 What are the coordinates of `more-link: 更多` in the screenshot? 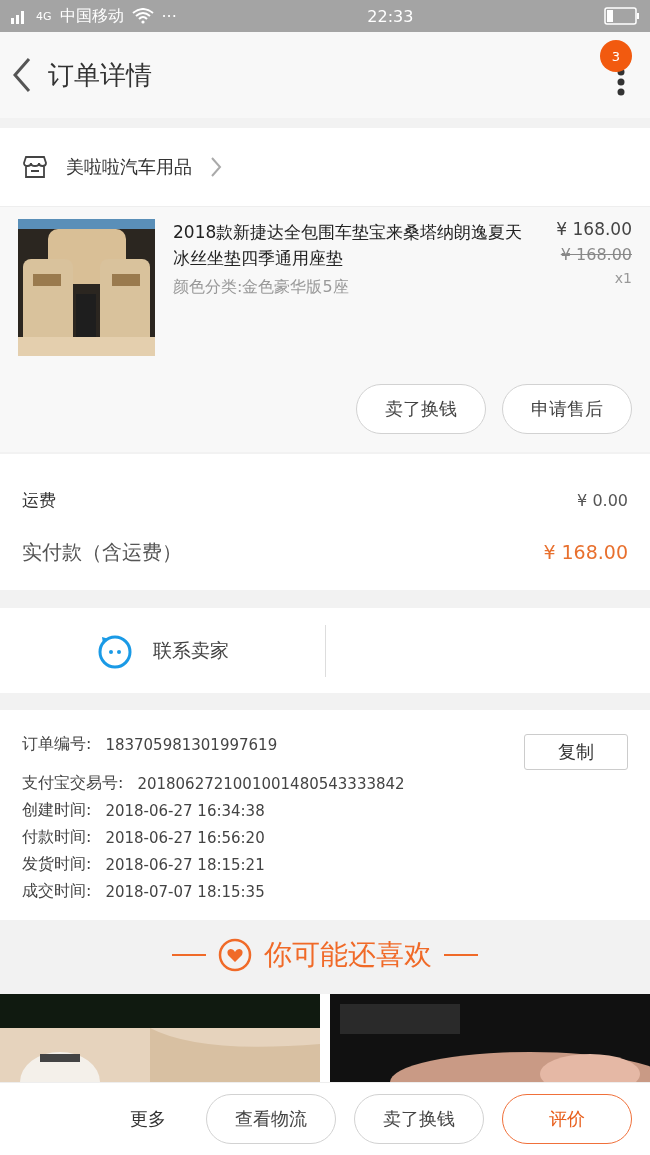 It's located at (148, 1119).